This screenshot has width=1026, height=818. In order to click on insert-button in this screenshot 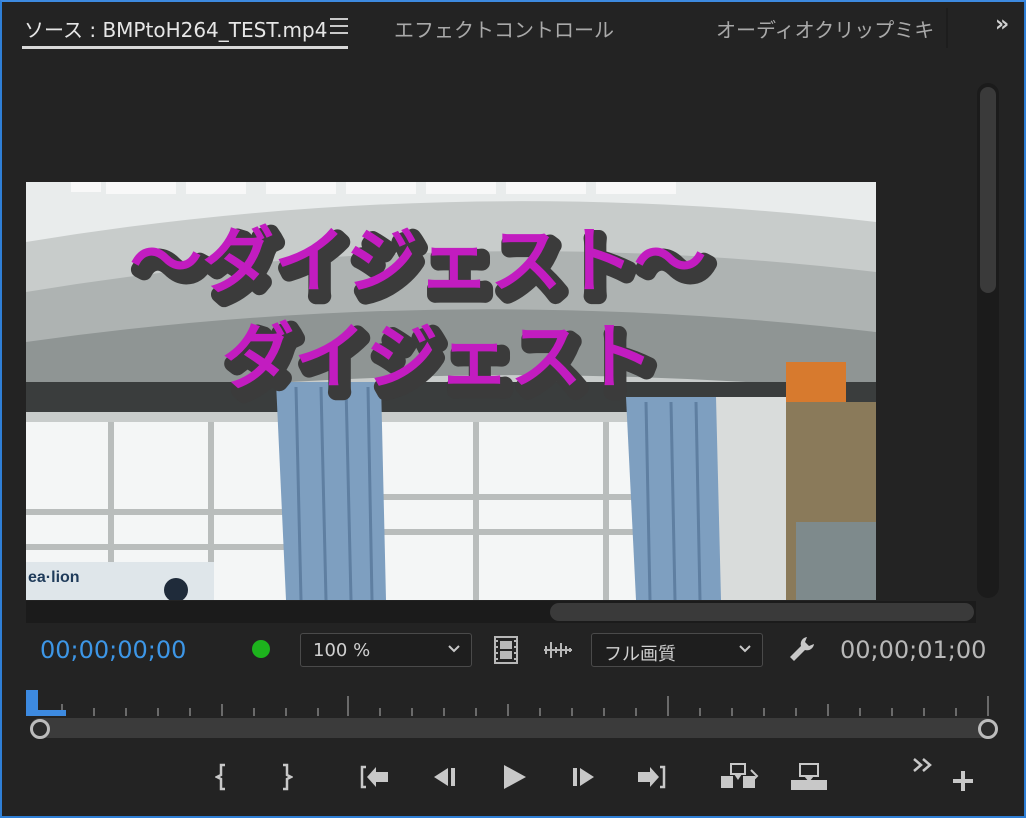, I will do `click(739, 777)`.